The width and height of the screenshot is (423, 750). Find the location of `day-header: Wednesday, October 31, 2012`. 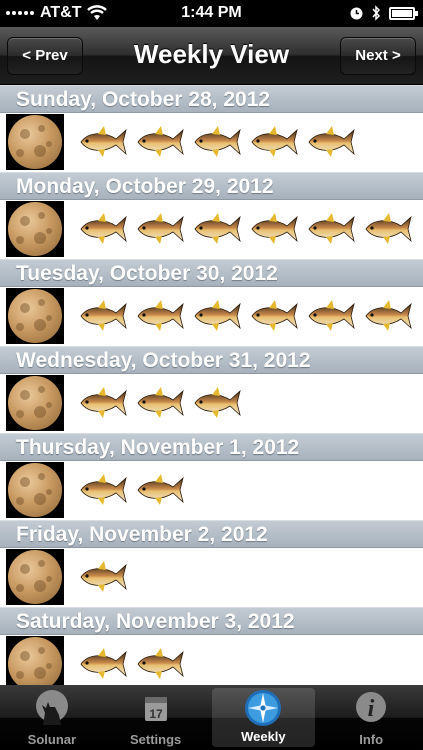

day-header: Wednesday, October 31, 2012 is located at coordinates (211, 360).